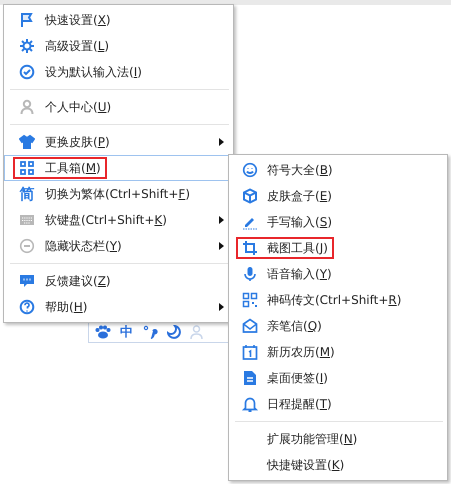 This screenshot has width=451, height=484. What do you see at coordinates (27, 246) in the screenshot?
I see `minus-circle-icon` at bounding box center [27, 246].